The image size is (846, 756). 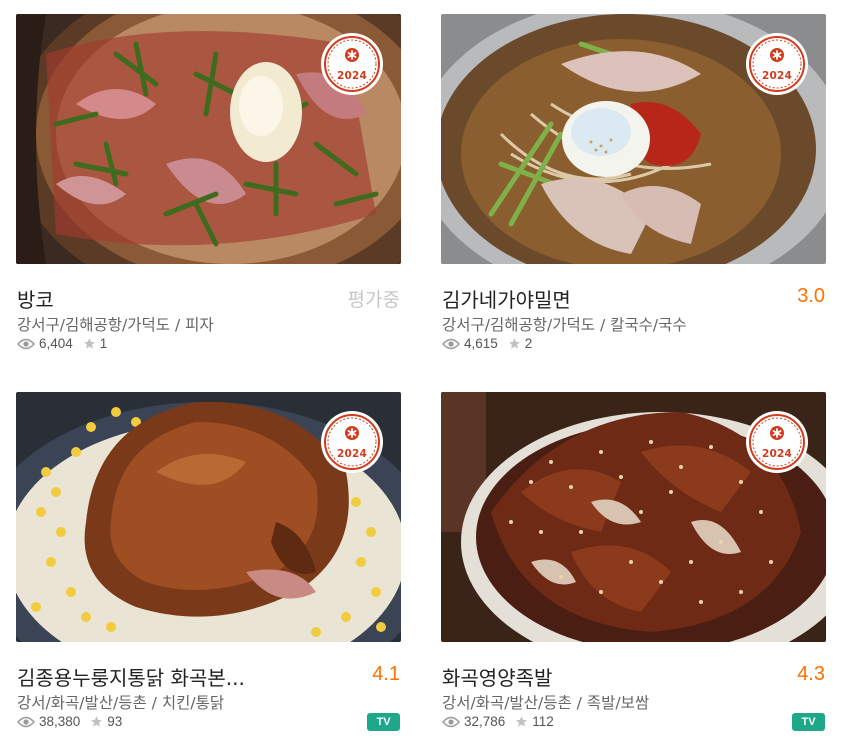 What do you see at coordinates (115, 721) in the screenshot?
I see `review-count: 93` at bounding box center [115, 721].